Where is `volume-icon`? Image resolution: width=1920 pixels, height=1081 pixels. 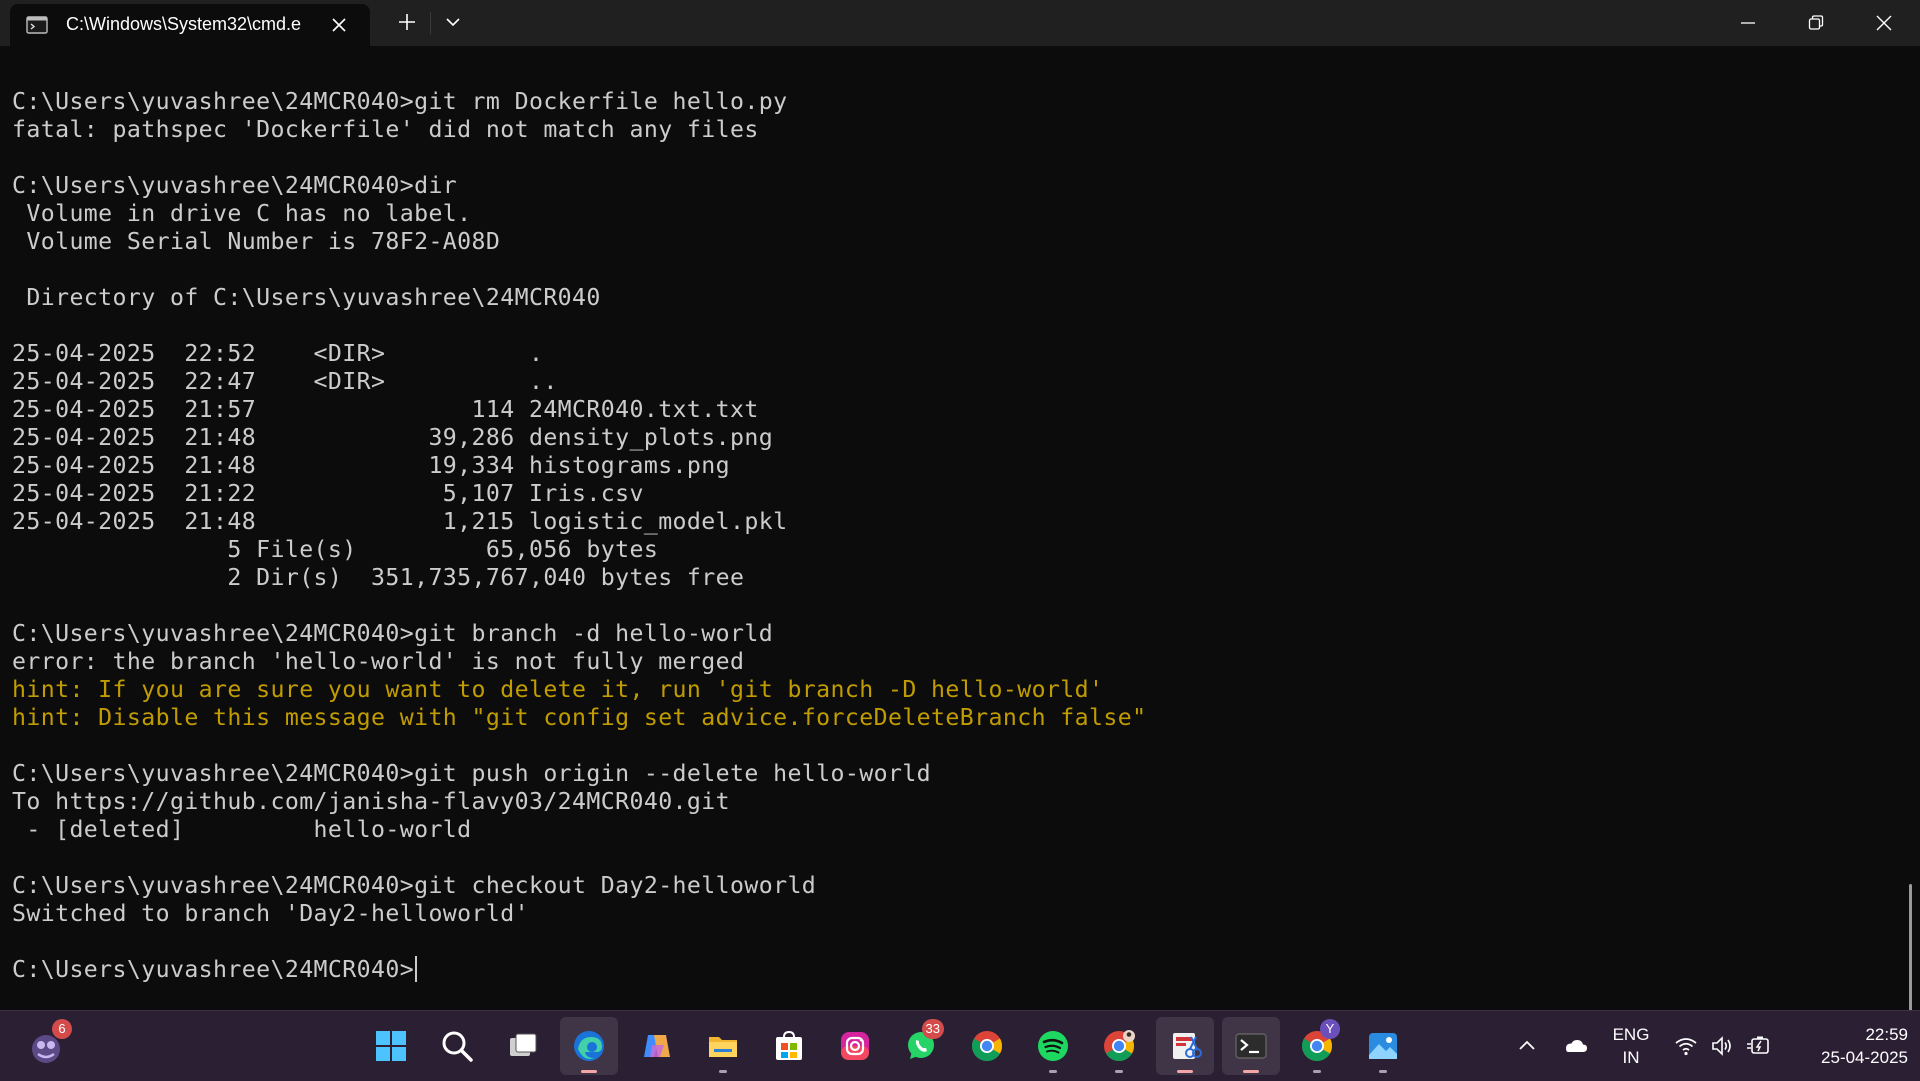 volume-icon is located at coordinates (1722, 1046).